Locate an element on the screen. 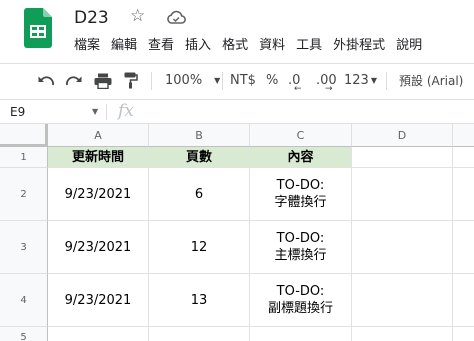 This screenshot has height=341, width=474. redo-button is located at coordinates (74, 80).